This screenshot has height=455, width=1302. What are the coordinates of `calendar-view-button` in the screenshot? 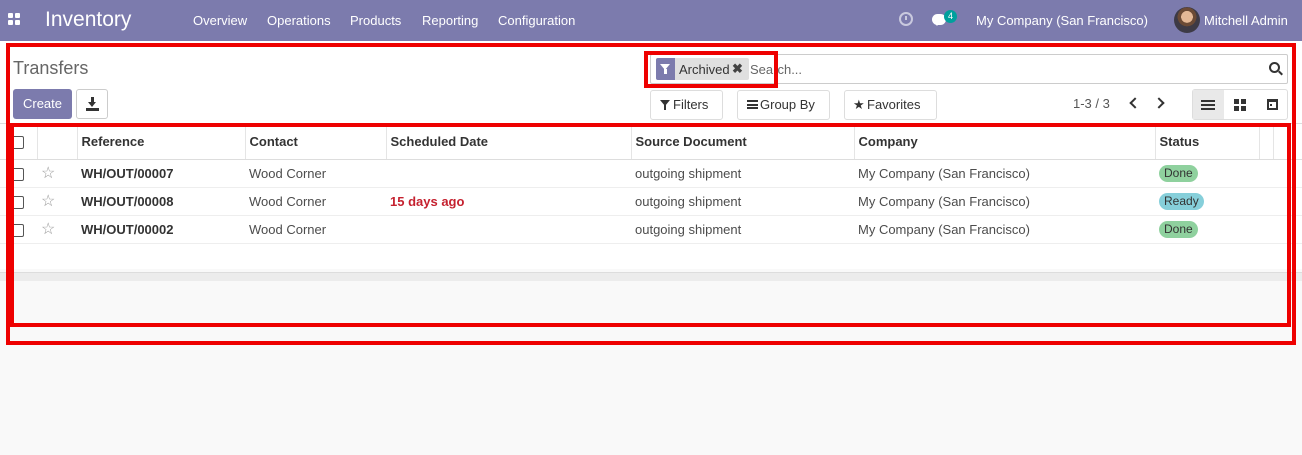 It's located at (1272, 104).